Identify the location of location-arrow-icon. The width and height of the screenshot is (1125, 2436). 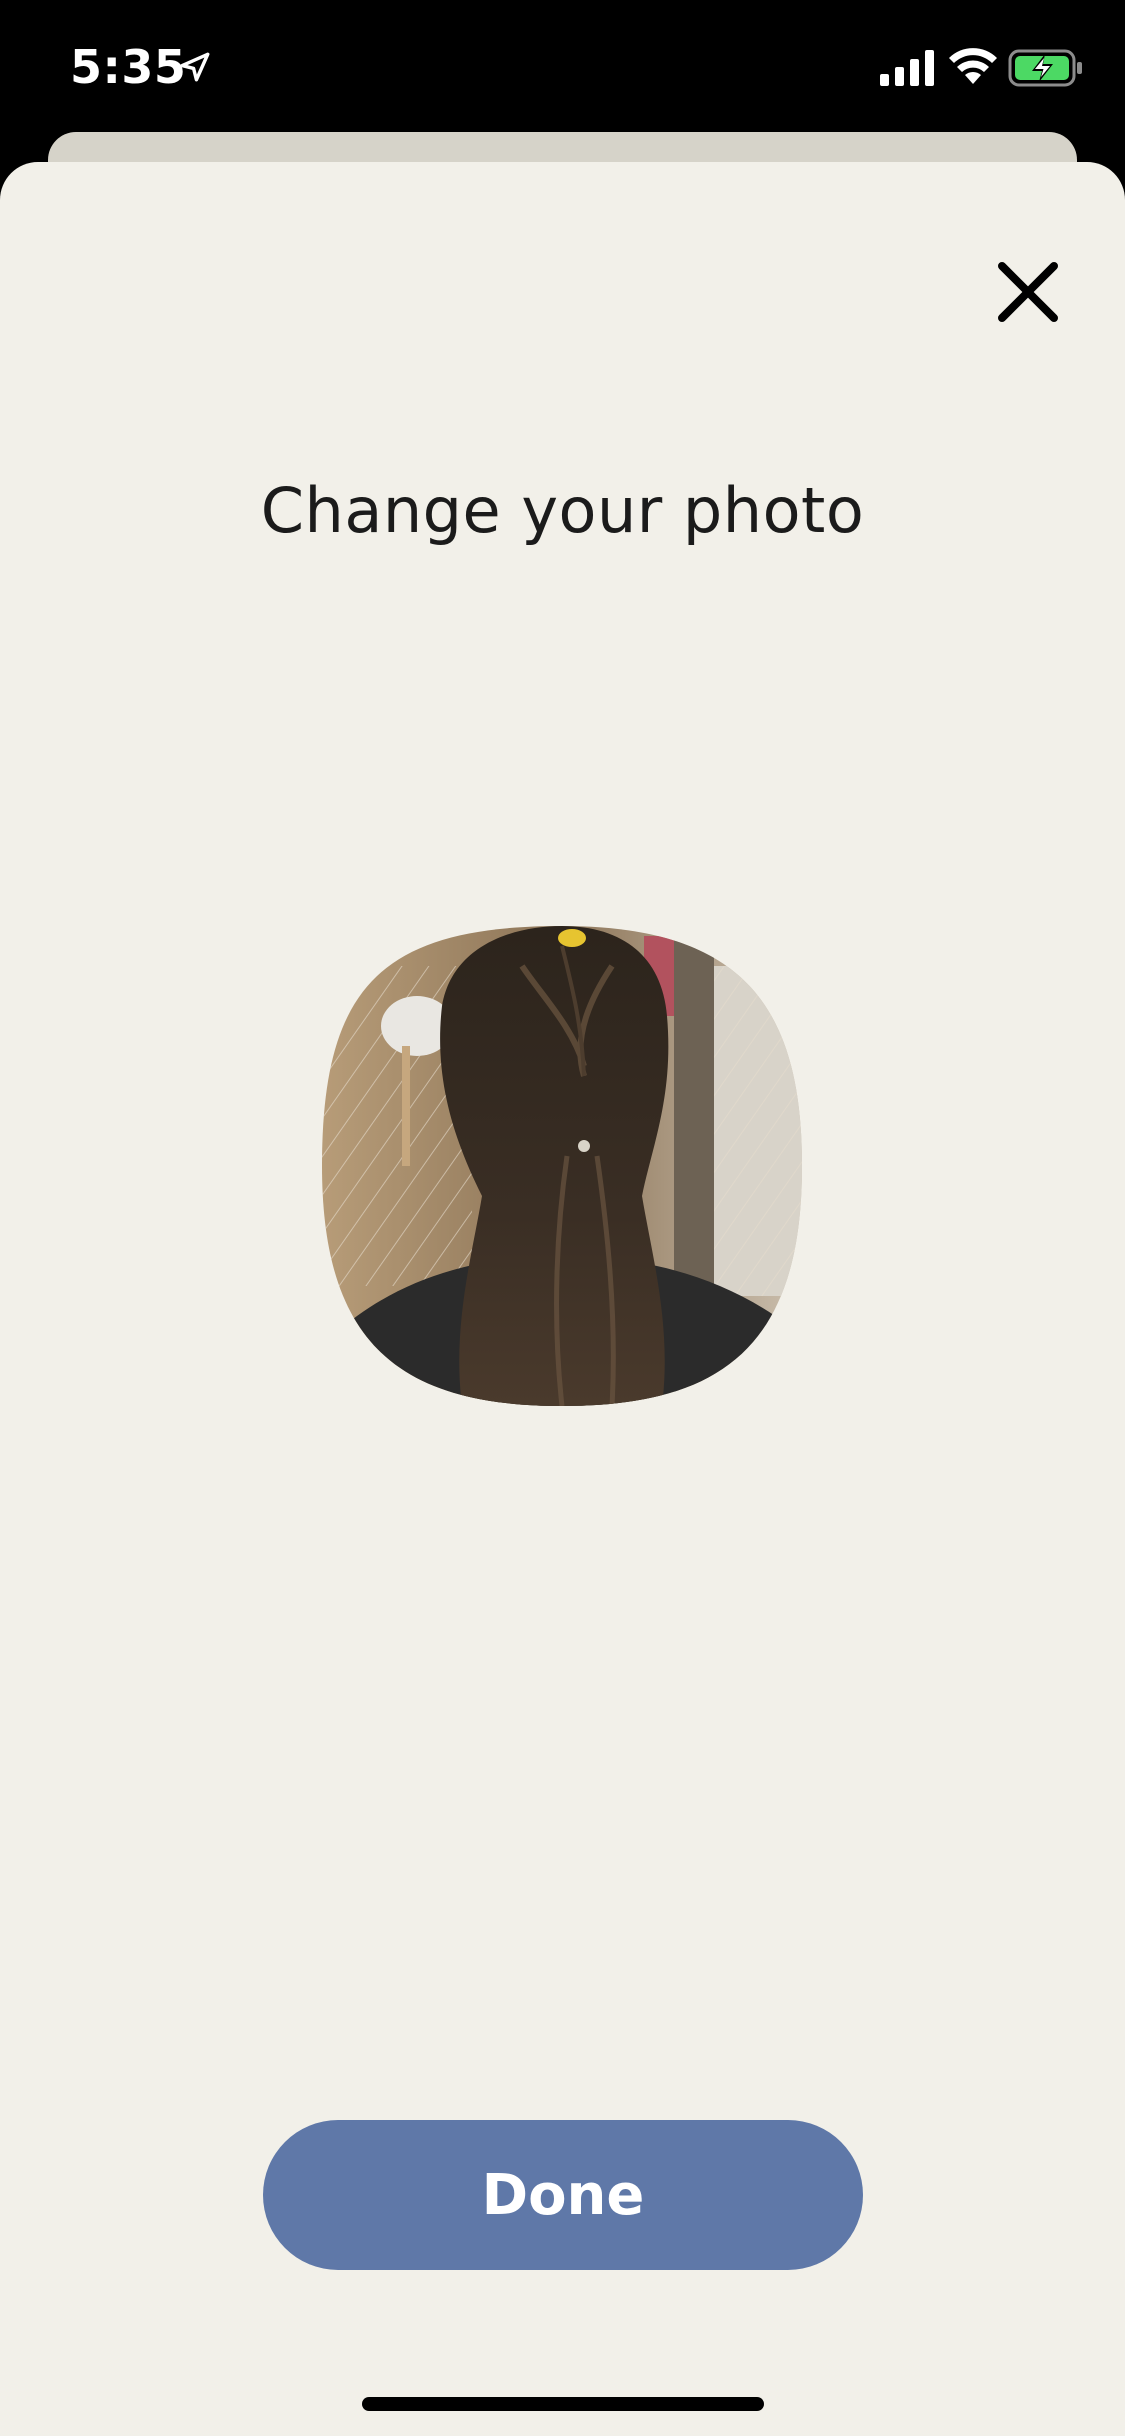
(195, 67).